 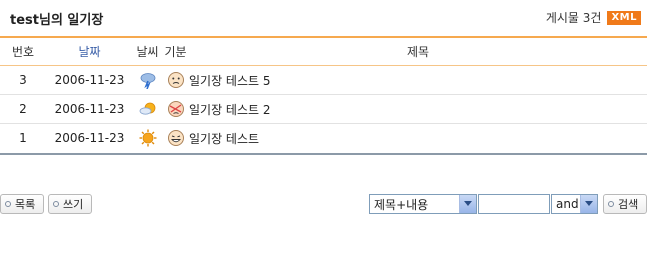 What do you see at coordinates (323, 18) in the screenshot?
I see `board-header: test님의 일기장 게시물 3건 XML` at bounding box center [323, 18].